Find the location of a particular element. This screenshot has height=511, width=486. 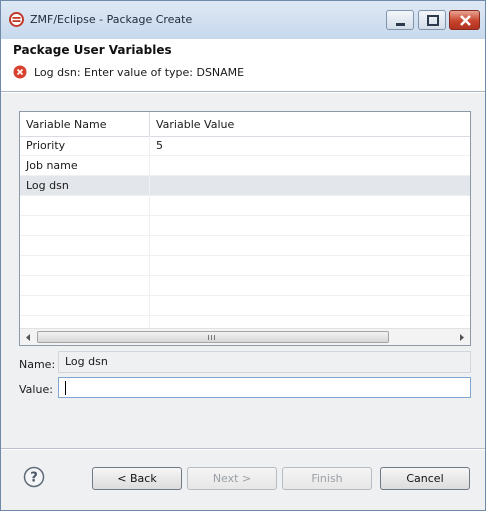

scroll-left-arrow-icon is located at coordinates (28, 337).